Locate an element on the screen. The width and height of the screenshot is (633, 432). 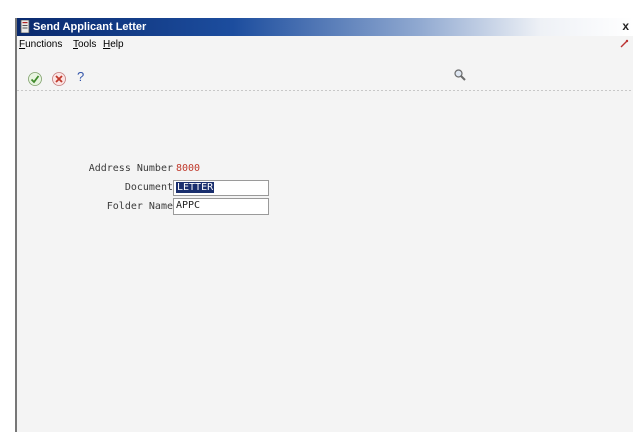
menu-tools: Tools is located at coordinates (84, 45).